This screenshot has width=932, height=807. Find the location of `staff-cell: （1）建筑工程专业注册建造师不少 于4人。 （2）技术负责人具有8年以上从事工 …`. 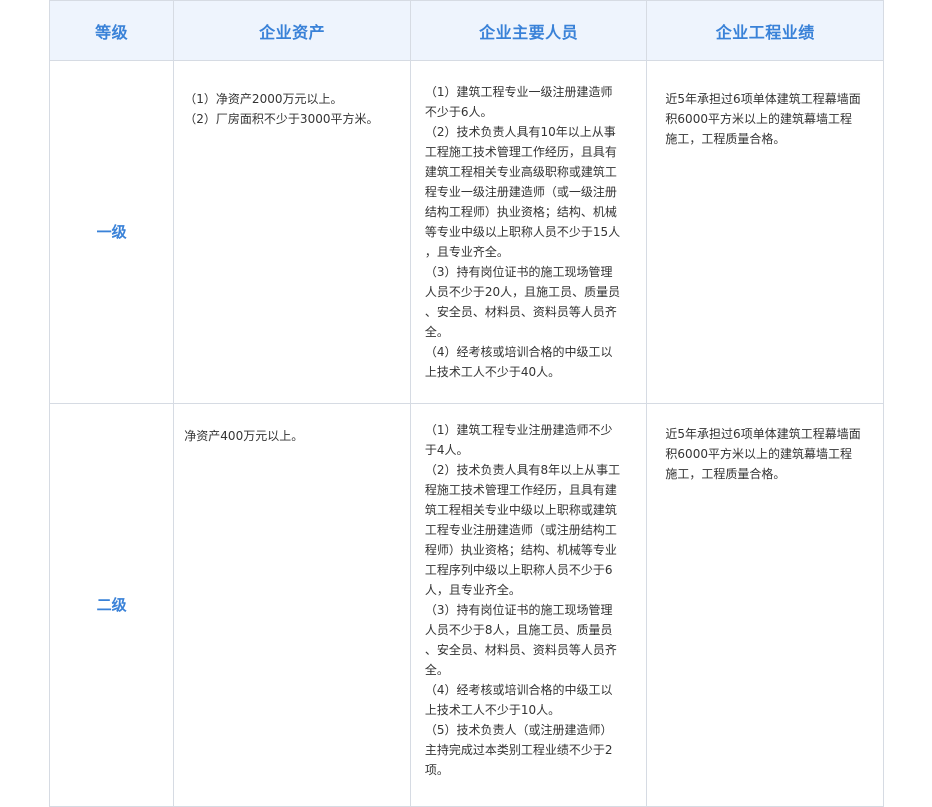

staff-cell: （1）建筑工程专业注册建造师不少 于4人。 （2）技术负责人具有8年以上从事工 … is located at coordinates (528, 605).